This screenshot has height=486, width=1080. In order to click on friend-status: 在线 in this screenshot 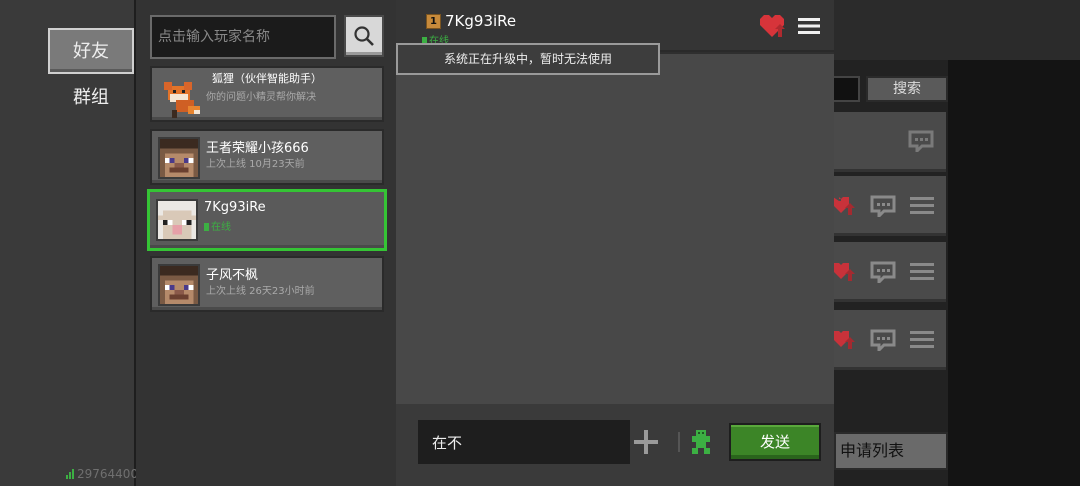, I will do `click(217, 225)`.